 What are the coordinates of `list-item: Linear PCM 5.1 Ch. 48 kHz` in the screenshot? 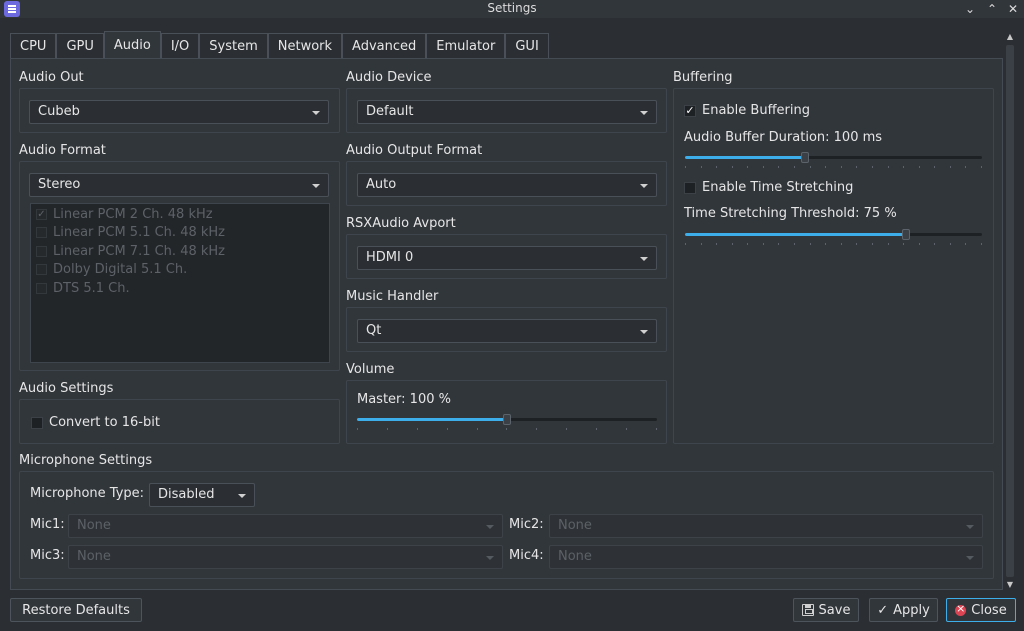 It's located at (180, 233).